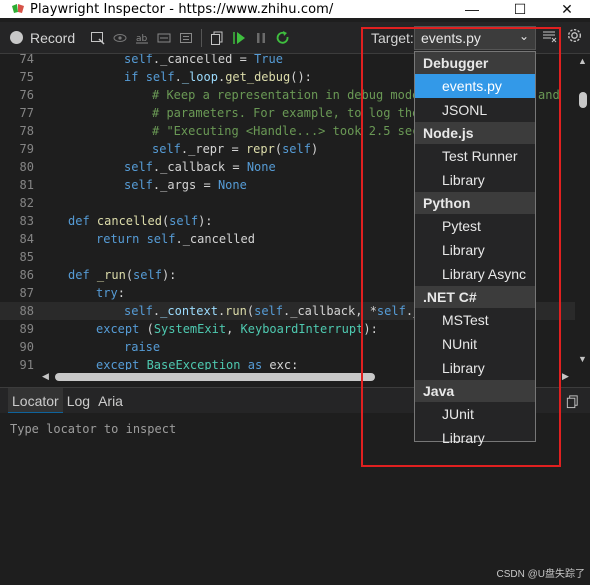 Image resolution: width=590 pixels, height=585 pixels. I want to click on playwright-logo-icon, so click(18, 8).